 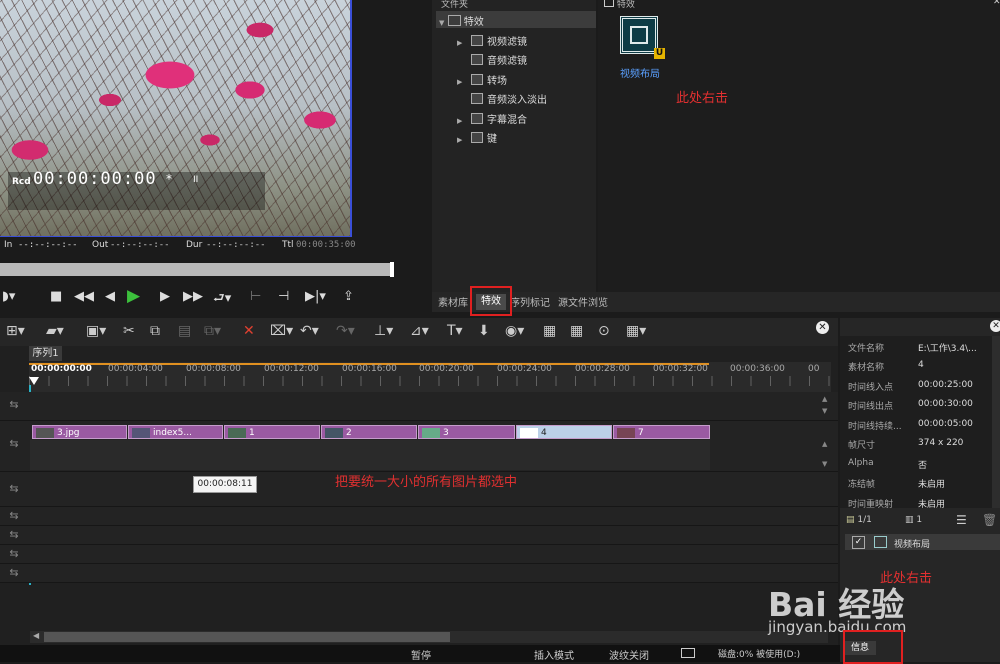 I want to click on tab-sequence-markers: 序列标记, so click(x=530, y=301).